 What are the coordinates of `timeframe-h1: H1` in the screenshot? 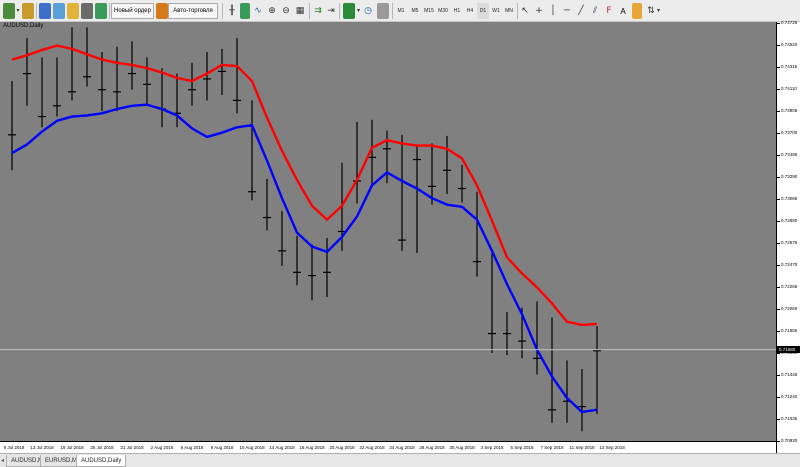 It's located at (457, 11).